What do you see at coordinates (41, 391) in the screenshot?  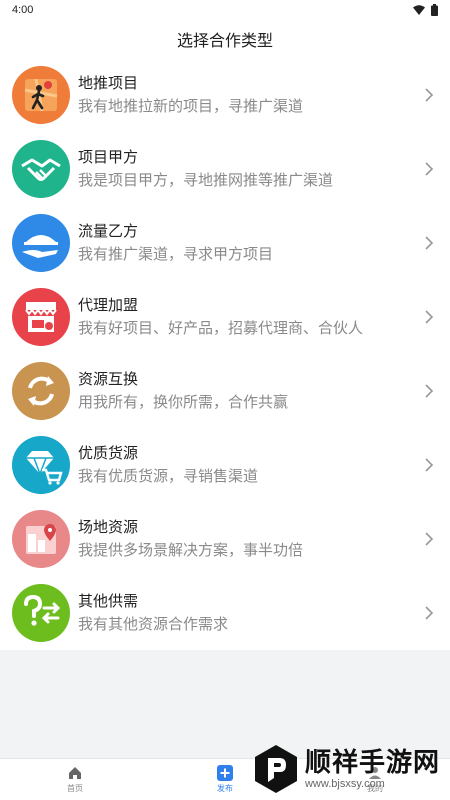 I see `swap-arrows-icon` at bounding box center [41, 391].